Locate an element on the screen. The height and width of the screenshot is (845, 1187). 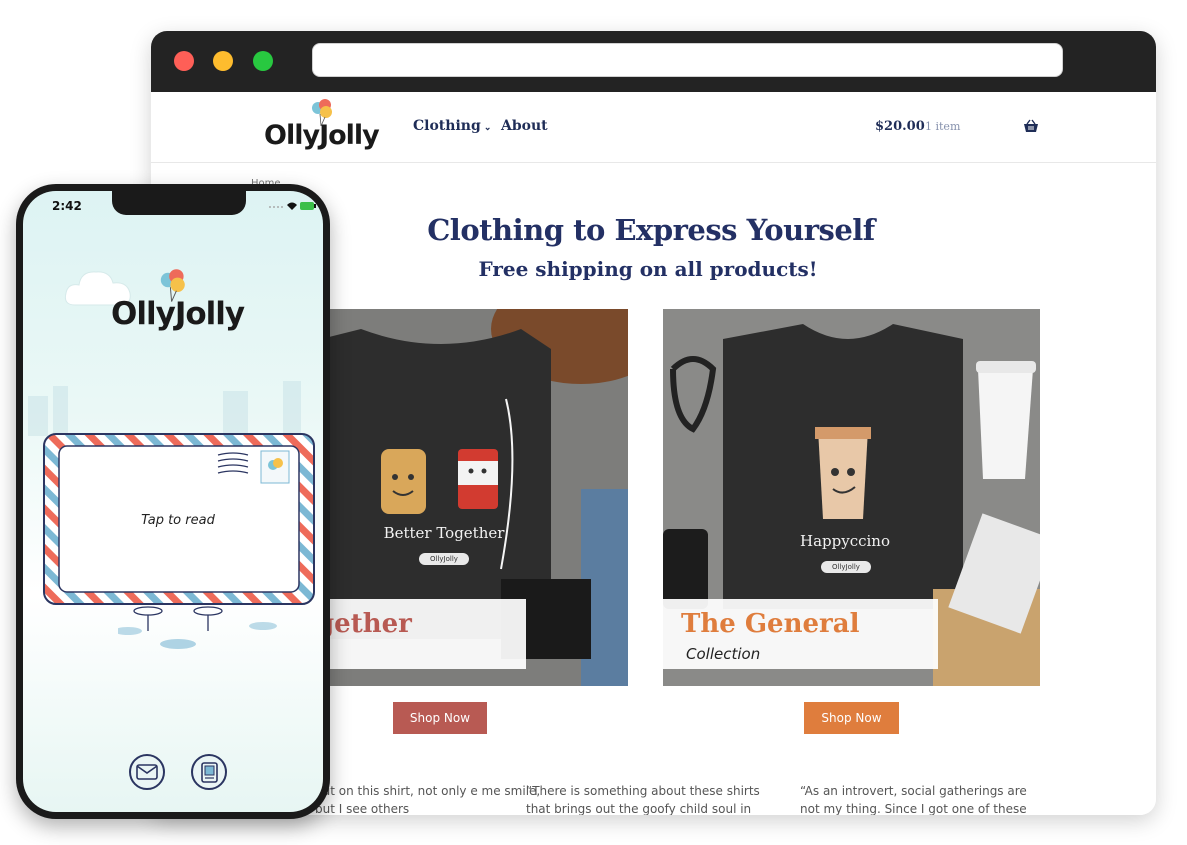
photo-album-icon is located at coordinates (209, 772).